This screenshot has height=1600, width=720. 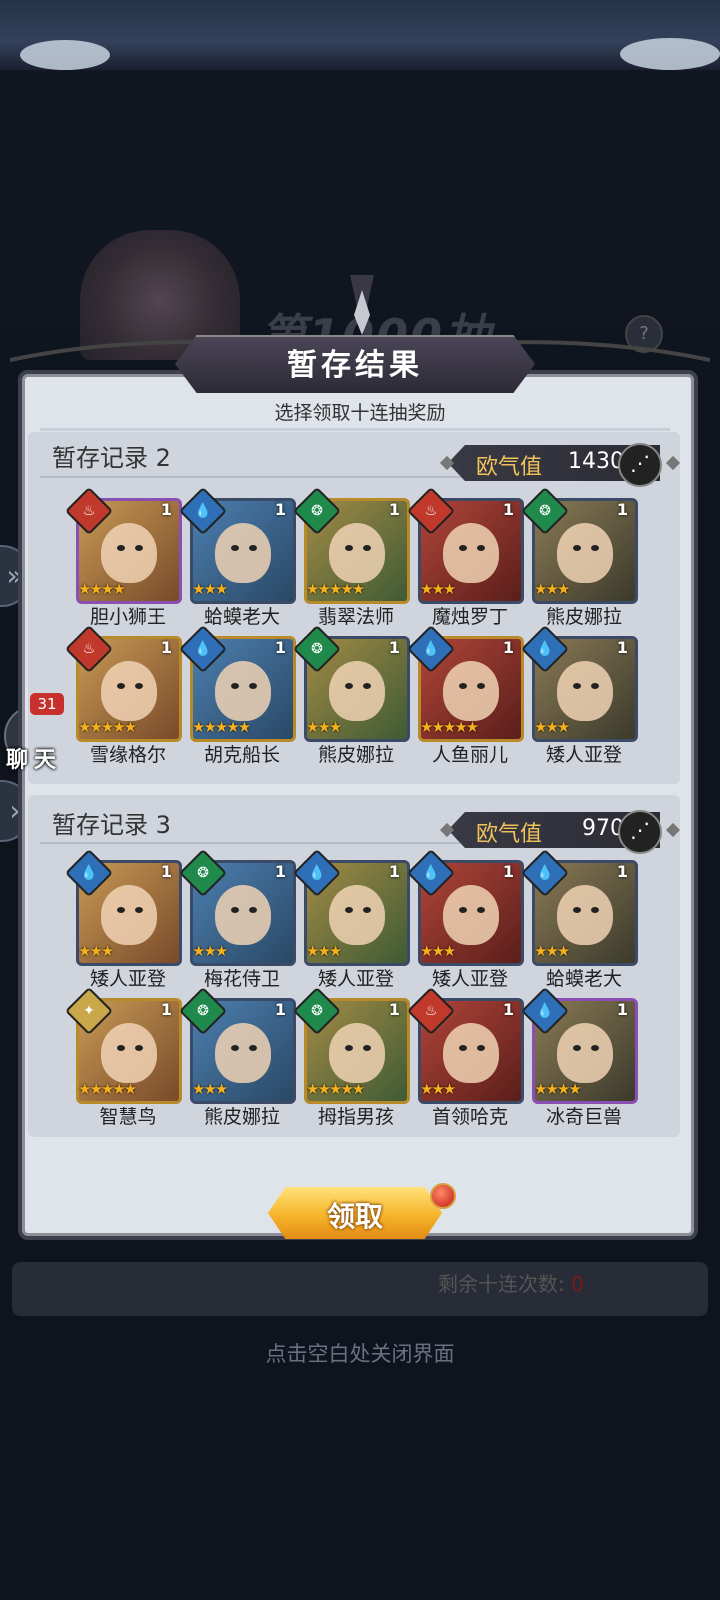 I want to click on hero-name: 首领哈克, so click(x=469, y=1117).